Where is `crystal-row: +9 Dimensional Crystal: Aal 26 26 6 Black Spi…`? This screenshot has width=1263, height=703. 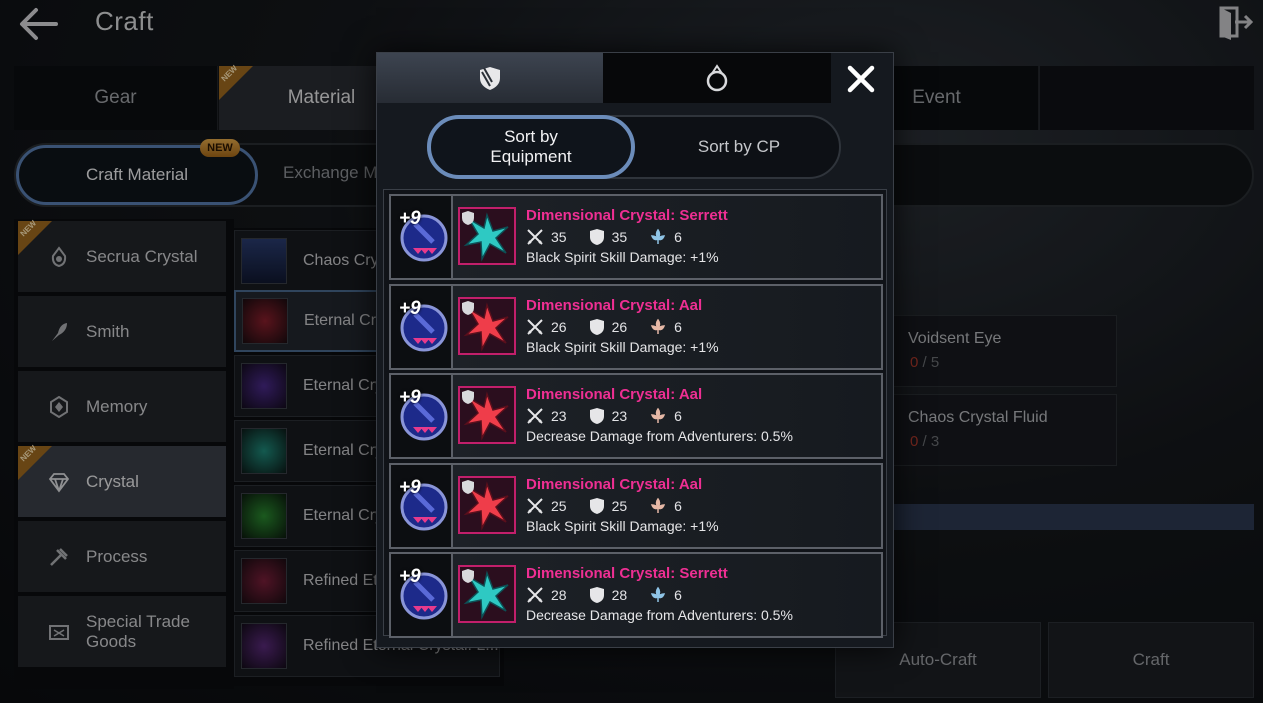
crystal-row: +9 Dimensional Crystal: Aal 26 26 6 Black Spi… is located at coordinates (636, 327).